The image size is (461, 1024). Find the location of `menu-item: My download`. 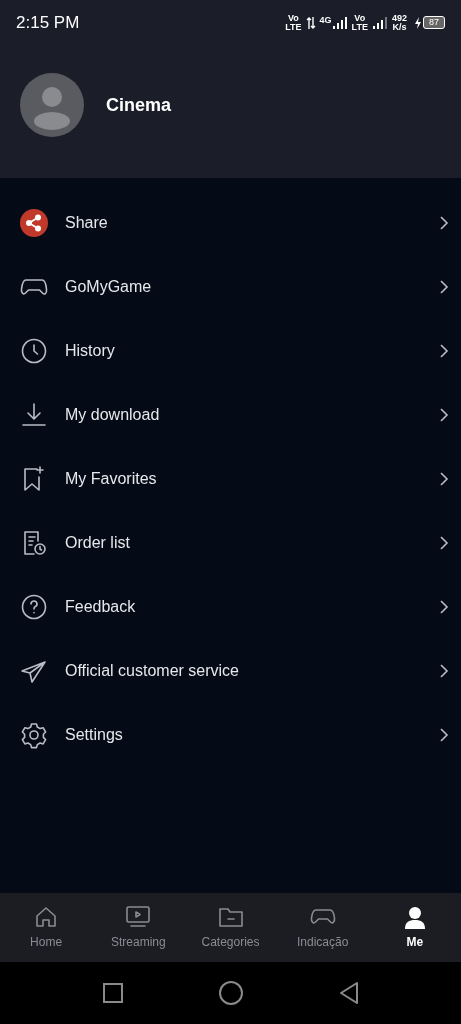

menu-item: My download is located at coordinates (230, 415).